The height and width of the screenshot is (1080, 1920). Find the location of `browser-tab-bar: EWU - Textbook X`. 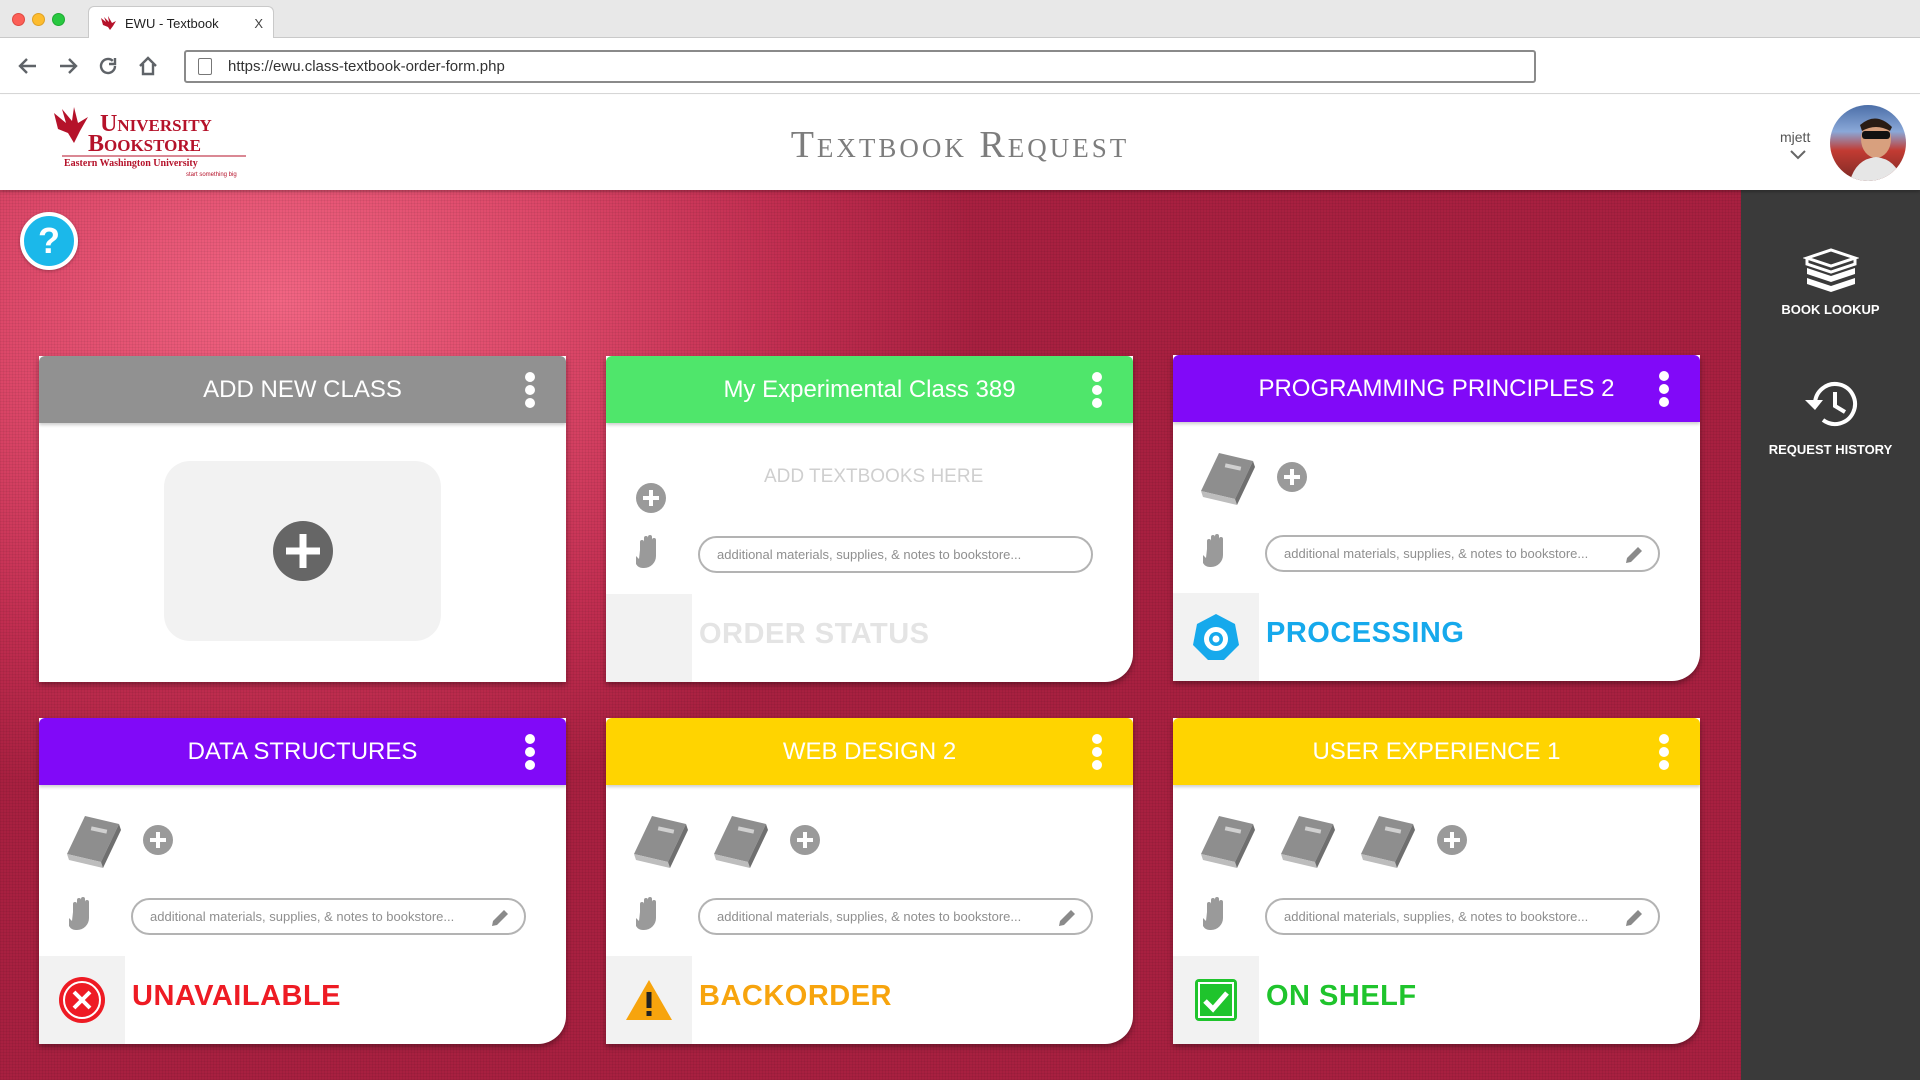

browser-tab-bar: EWU - Textbook X is located at coordinates (960, 19).